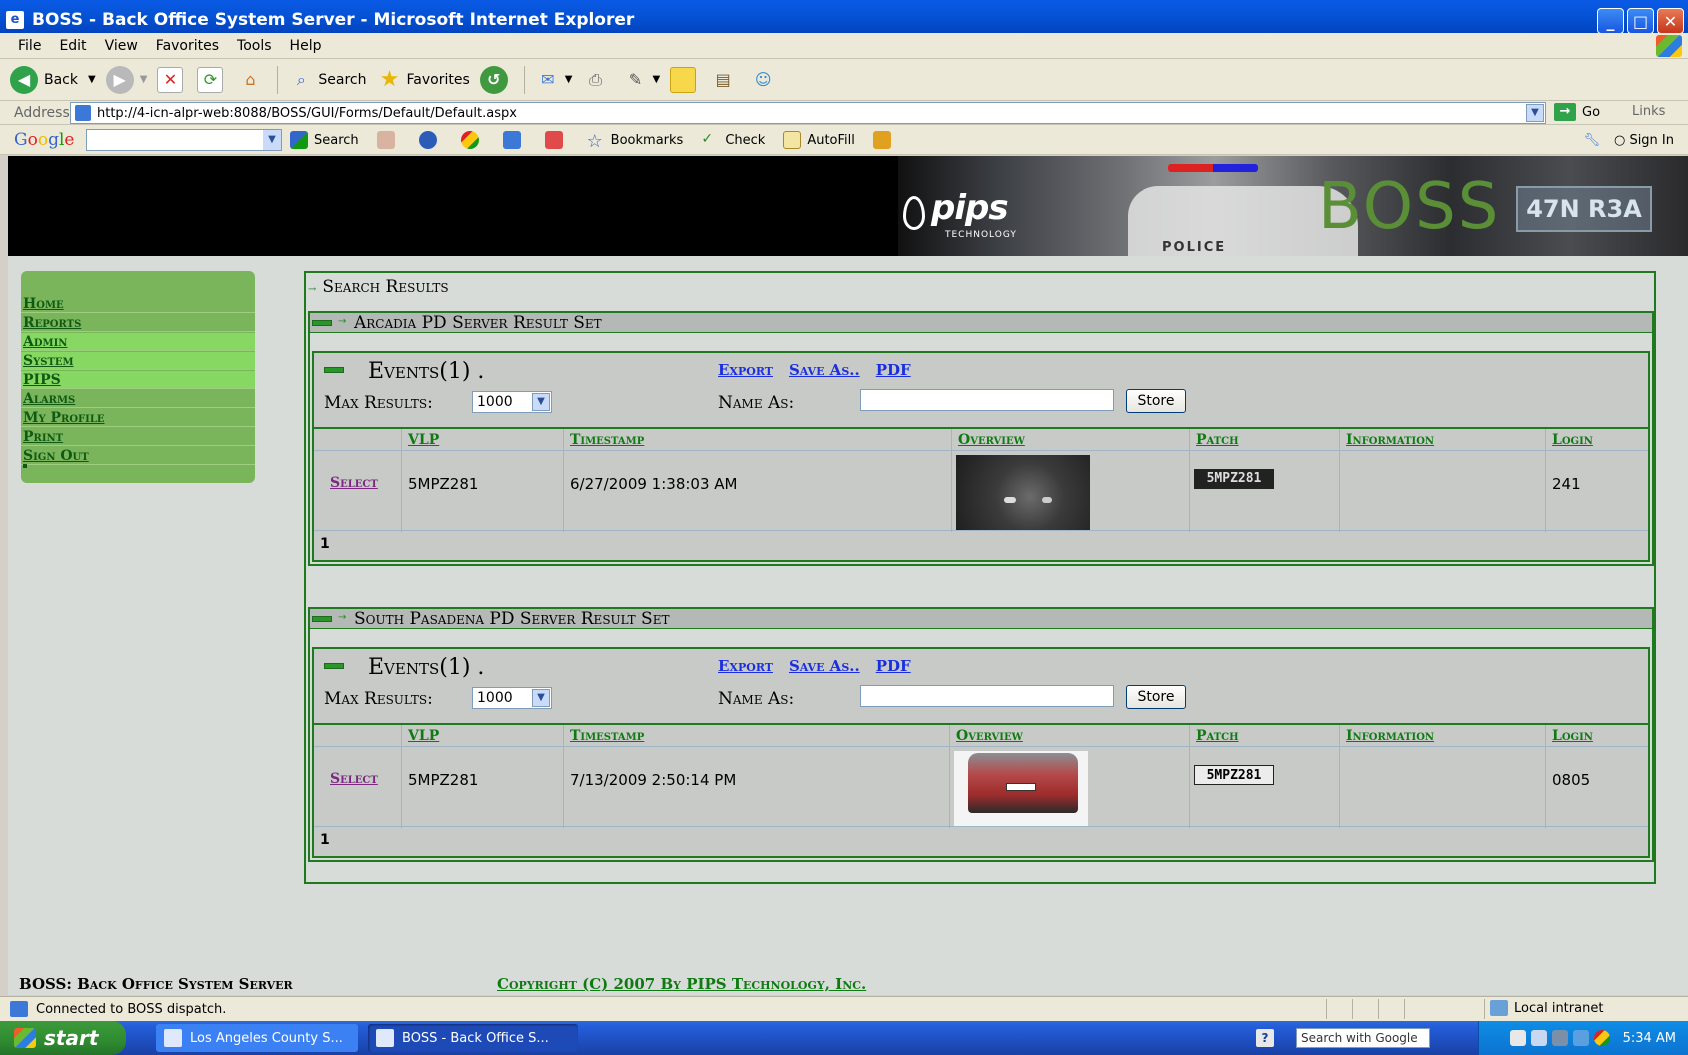 This screenshot has height=1055, width=1688. I want to click on tray-back-icon, so click(1517, 1038).